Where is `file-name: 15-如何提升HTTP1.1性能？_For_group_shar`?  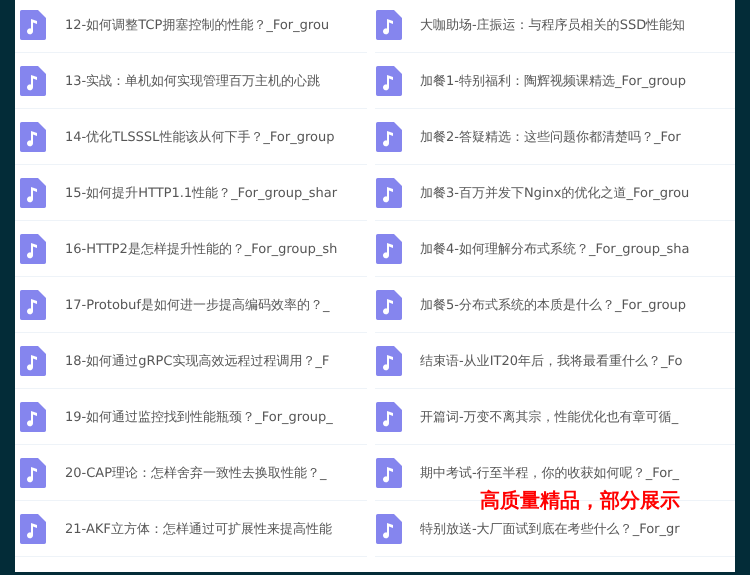
file-name: 15-如何提升HTTP1.1性能？_For_group_shar is located at coordinates (201, 193).